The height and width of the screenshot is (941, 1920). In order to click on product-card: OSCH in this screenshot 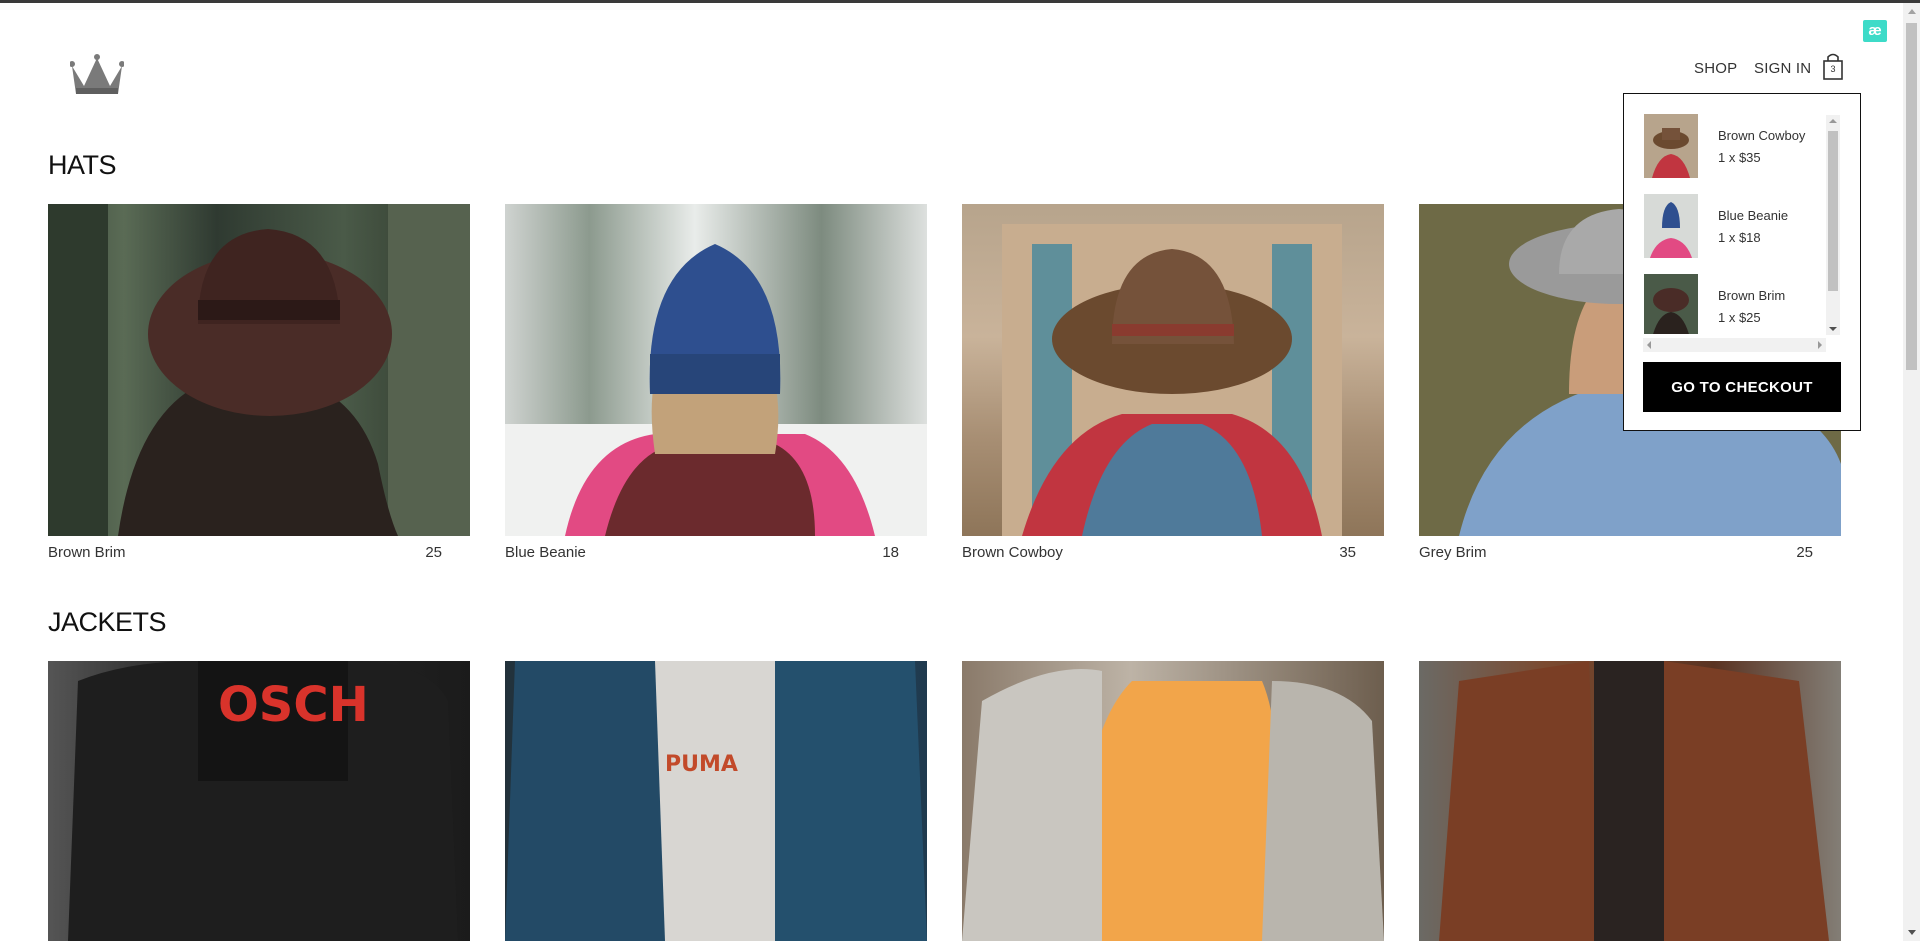, I will do `click(259, 801)`.